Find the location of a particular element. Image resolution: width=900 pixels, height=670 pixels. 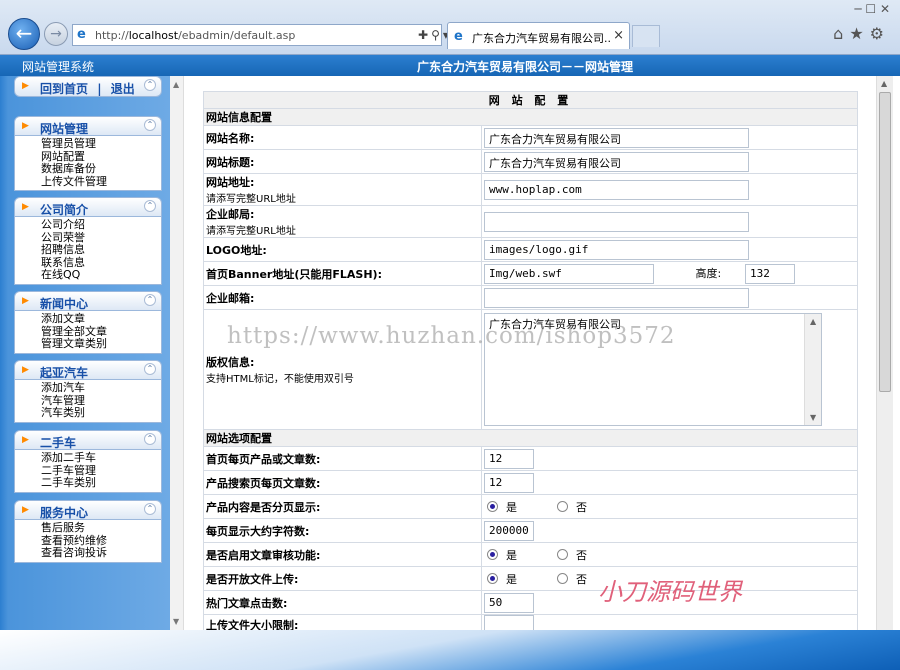

settings-gear-icon: ⚙ is located at coordinates (880, 33).